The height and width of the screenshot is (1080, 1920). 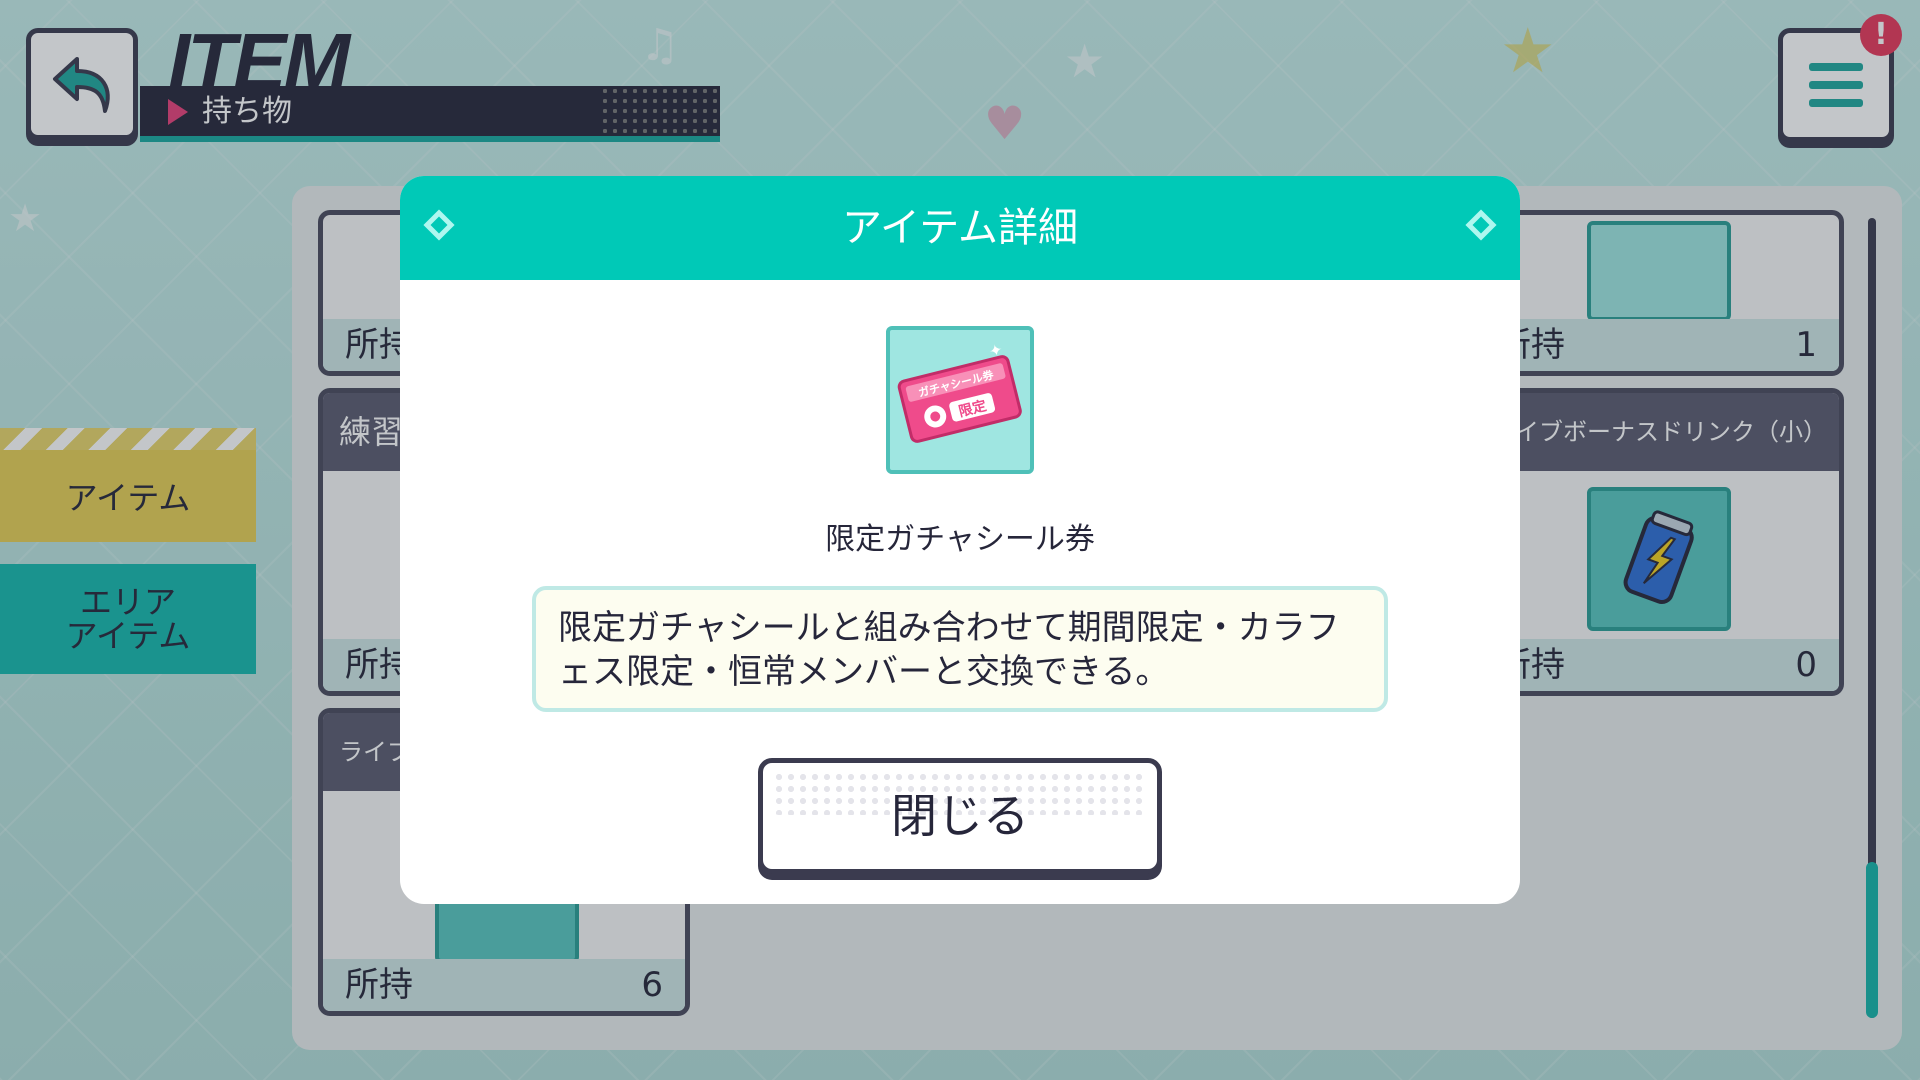 I want to click on sparkle-icon: ✦, so click(x=996, y=351).